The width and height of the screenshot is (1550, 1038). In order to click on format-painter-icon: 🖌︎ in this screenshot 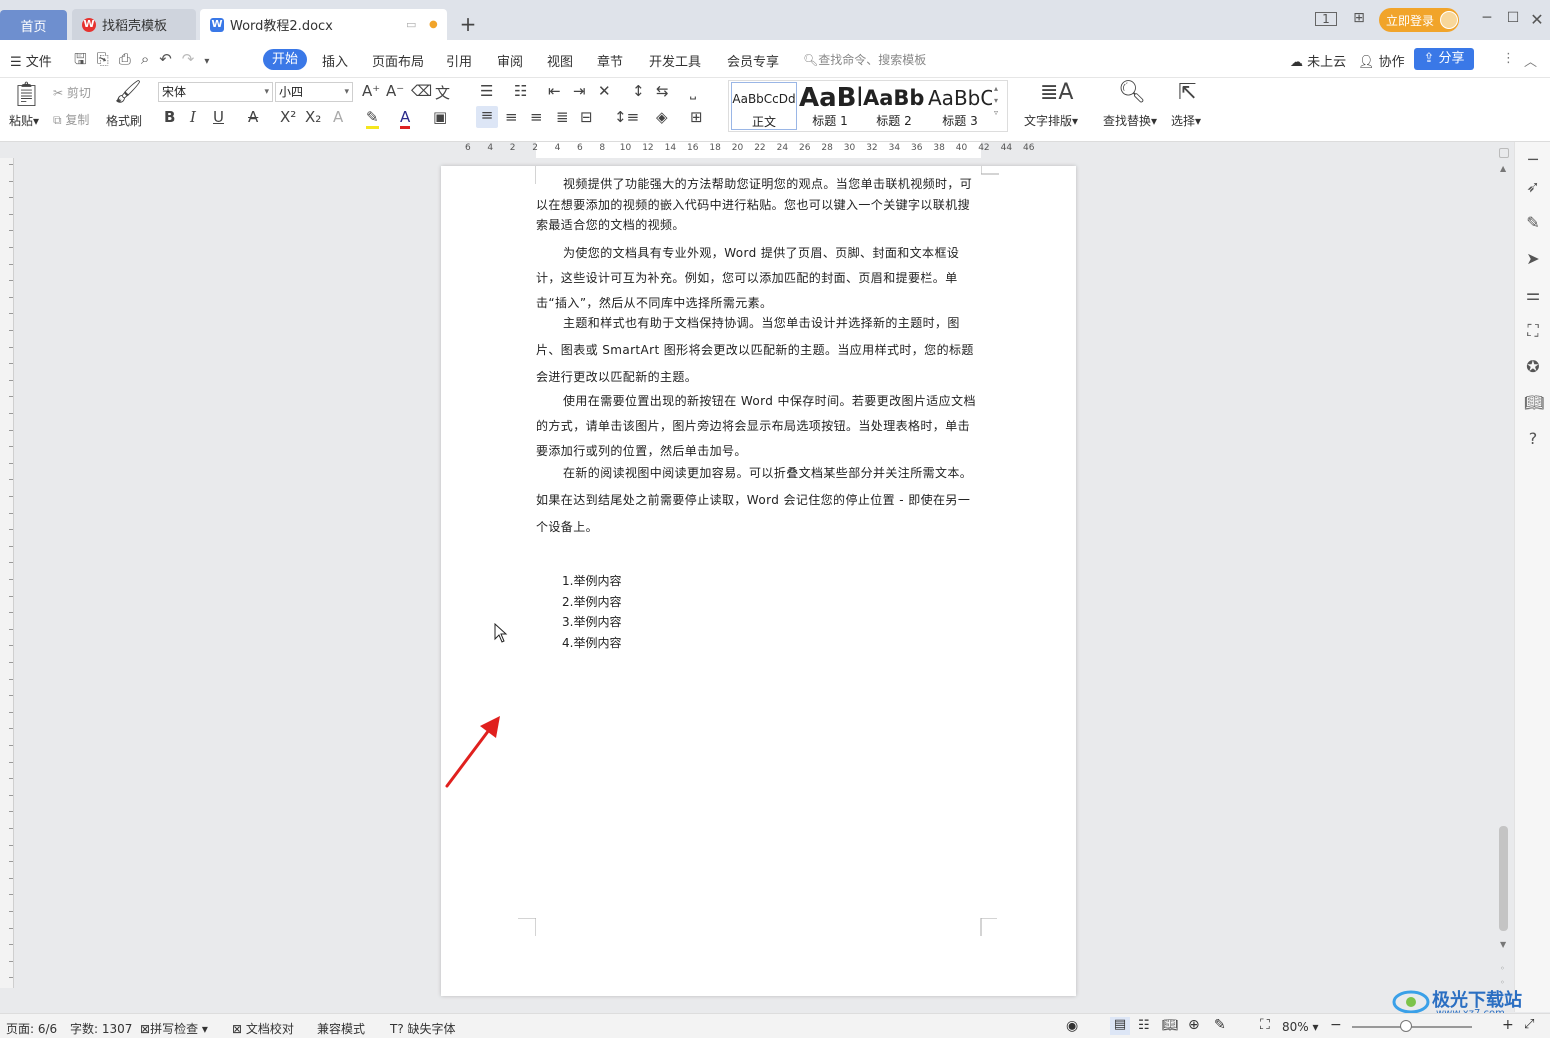, I will do `click(128, 92)`.